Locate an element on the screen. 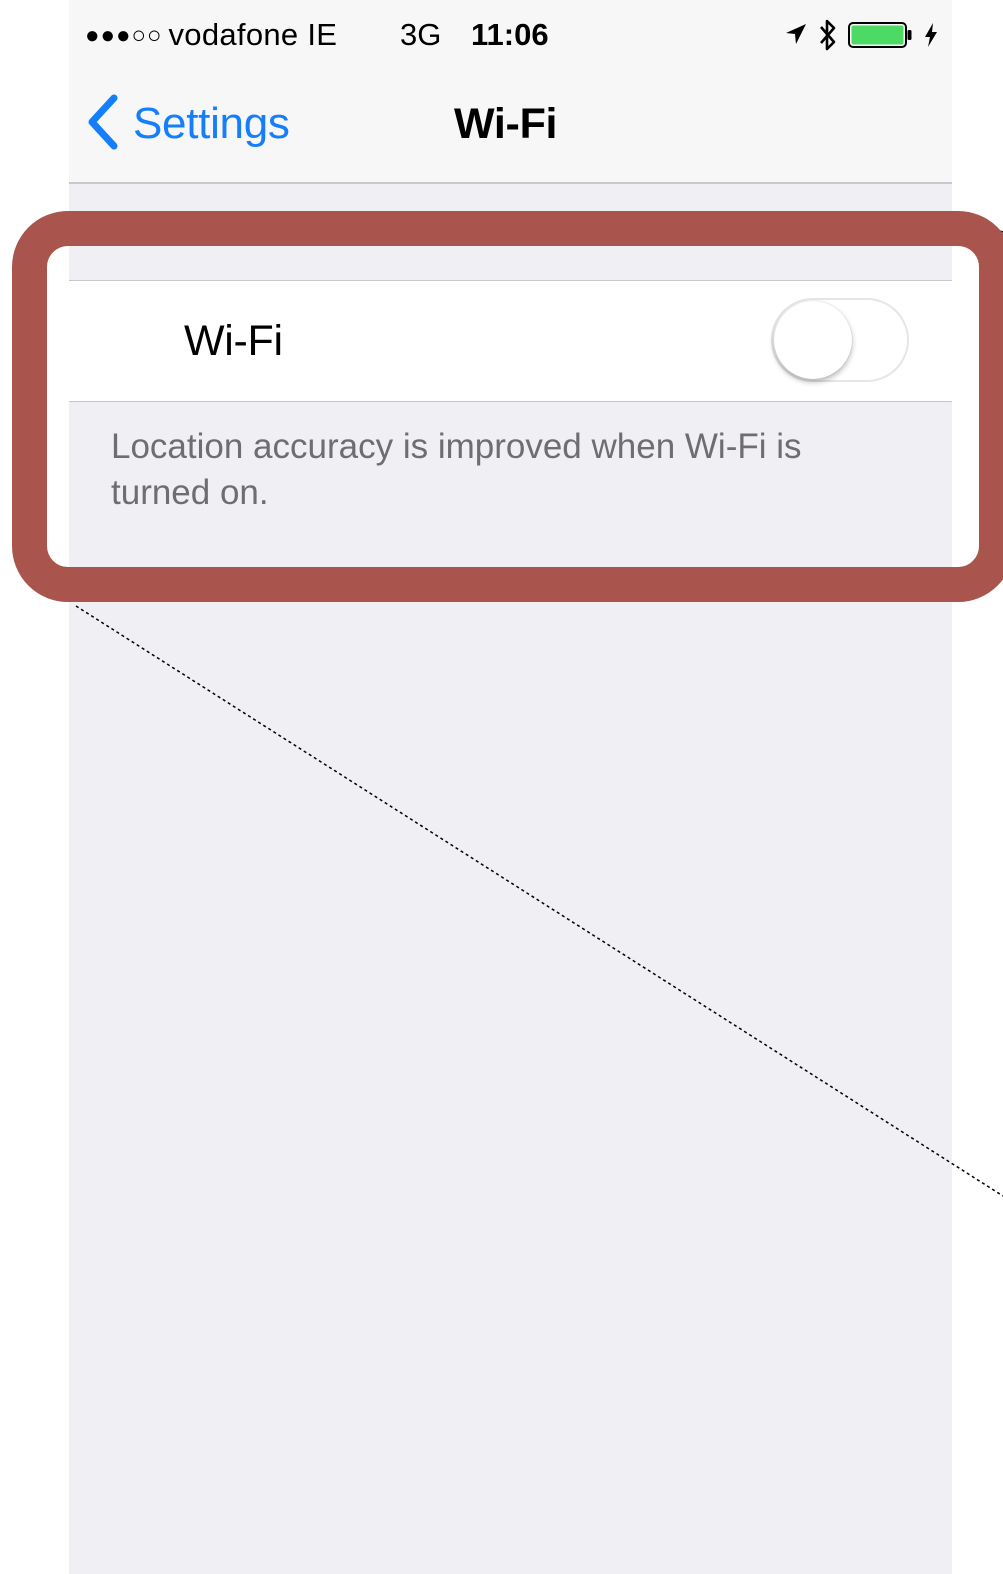  back-button: Settings is located at coordinates (188, 124).